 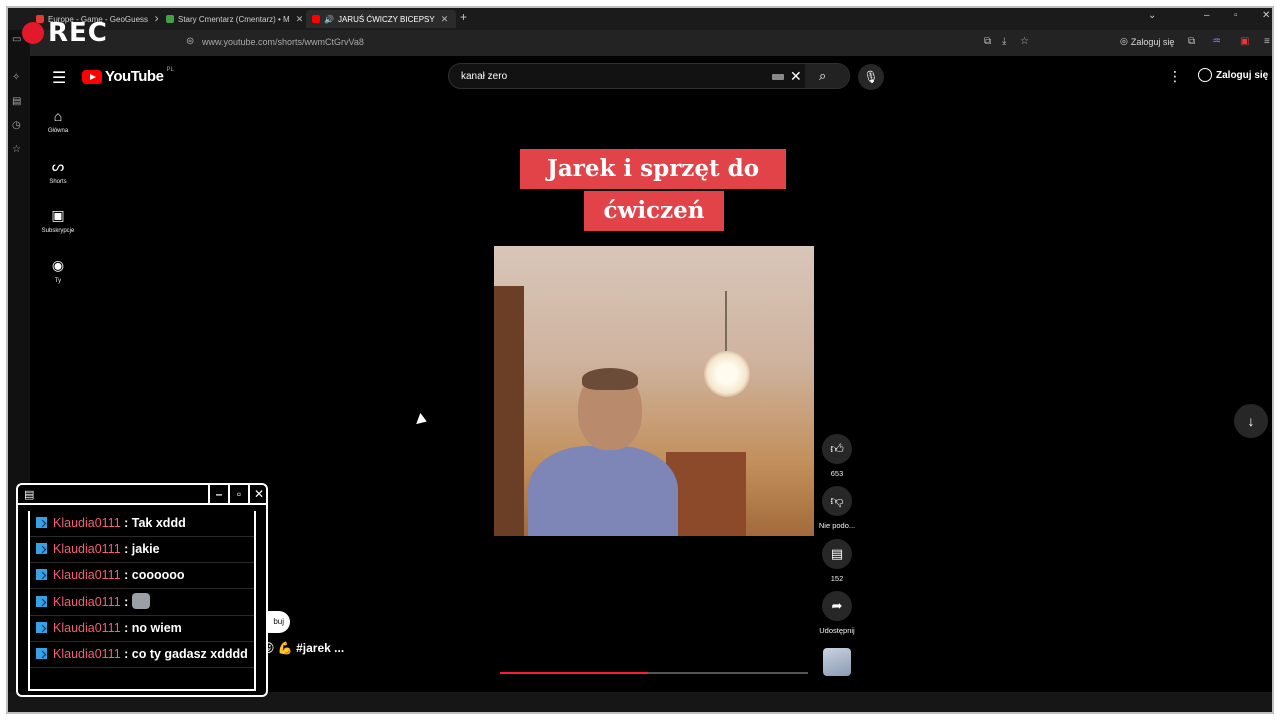 What do you see at coordinates (827, 76) in the screenshot?
I see `search-button: ⌕` at bounding box center [827, 76].